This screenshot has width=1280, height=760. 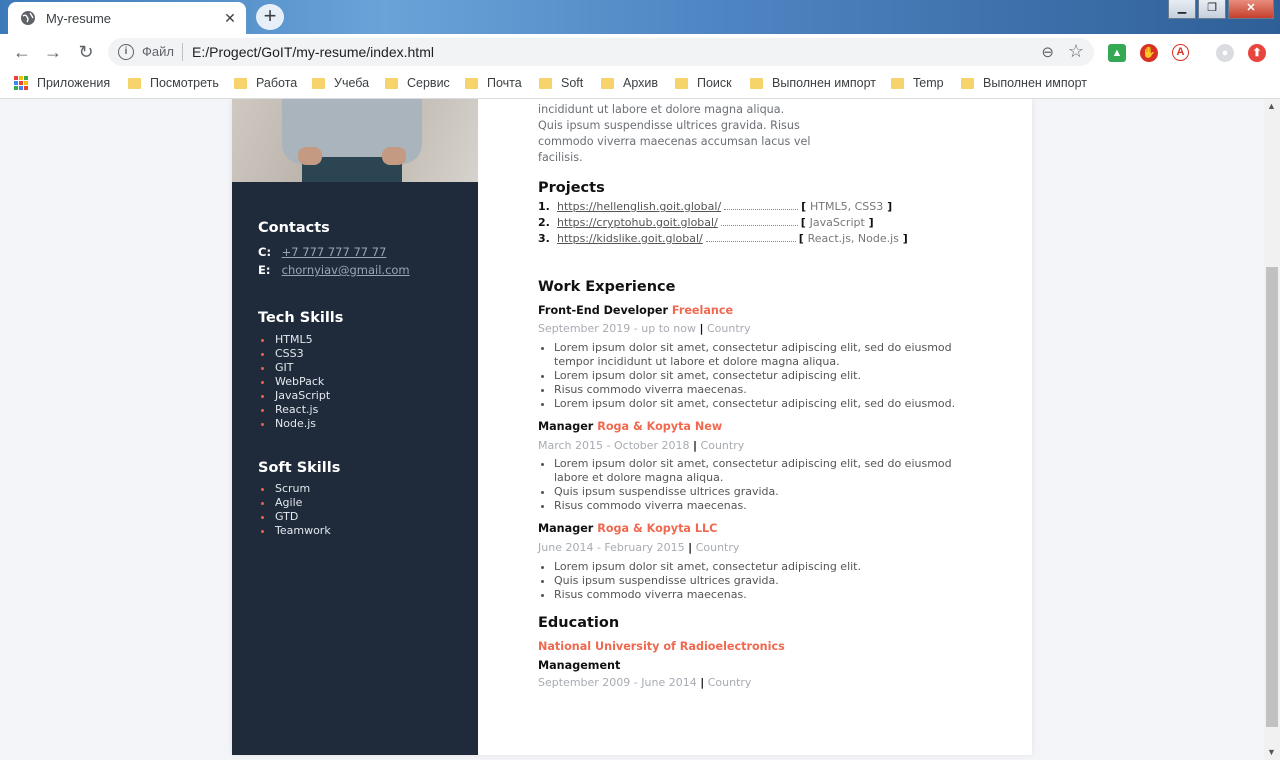 I want to click on bookmark-folder: Архив, so click(x=629, y=83).